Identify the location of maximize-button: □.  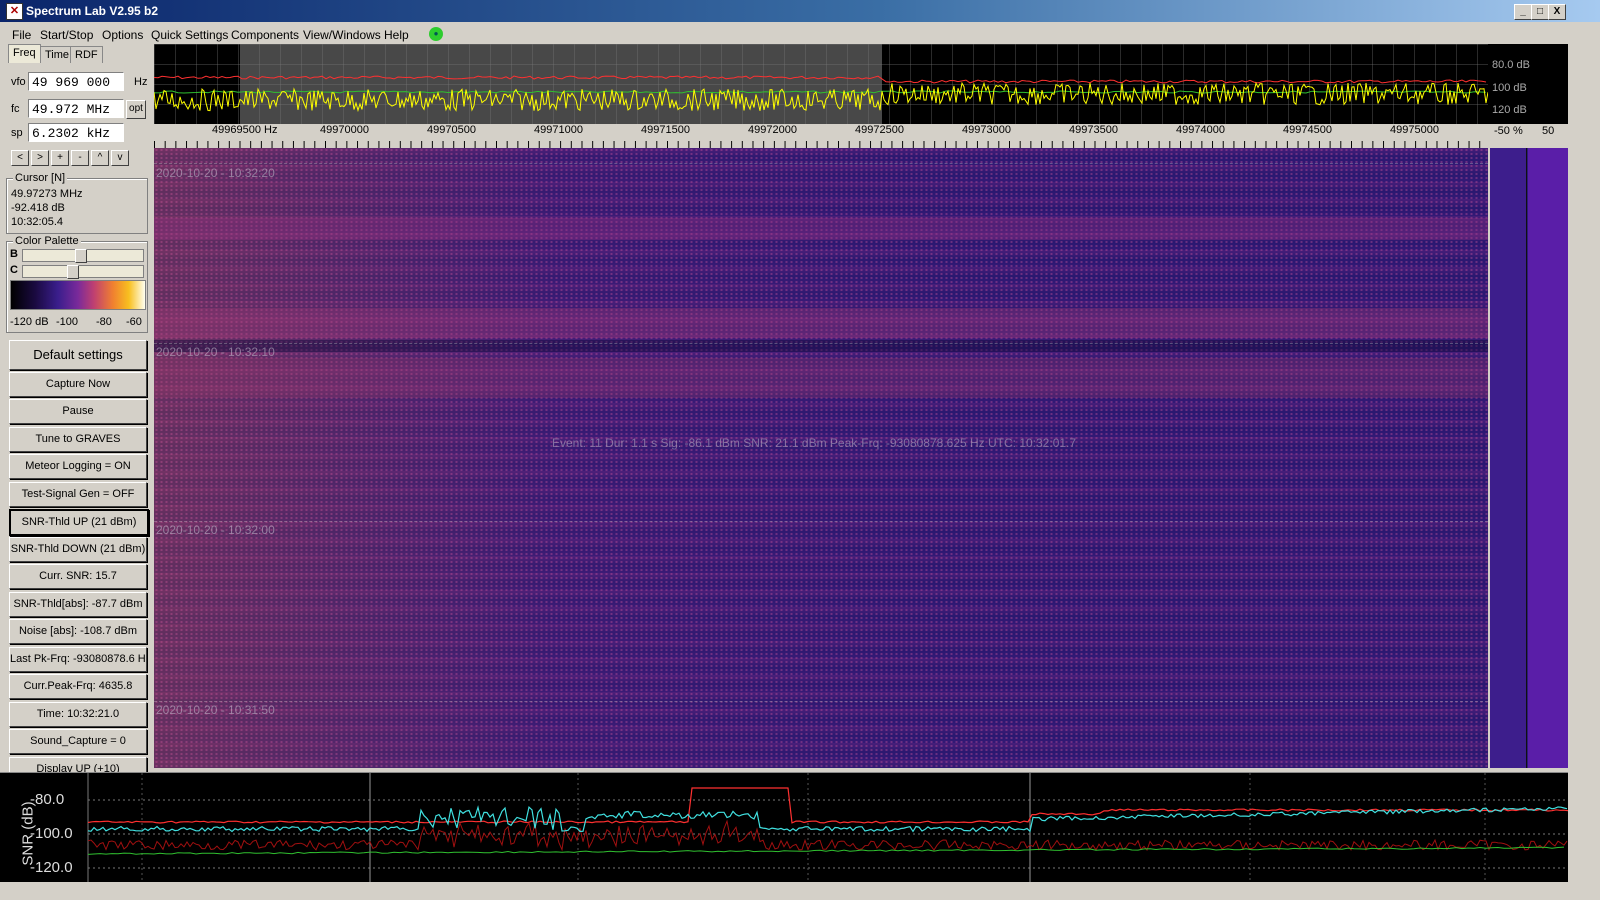
(1540, 12).